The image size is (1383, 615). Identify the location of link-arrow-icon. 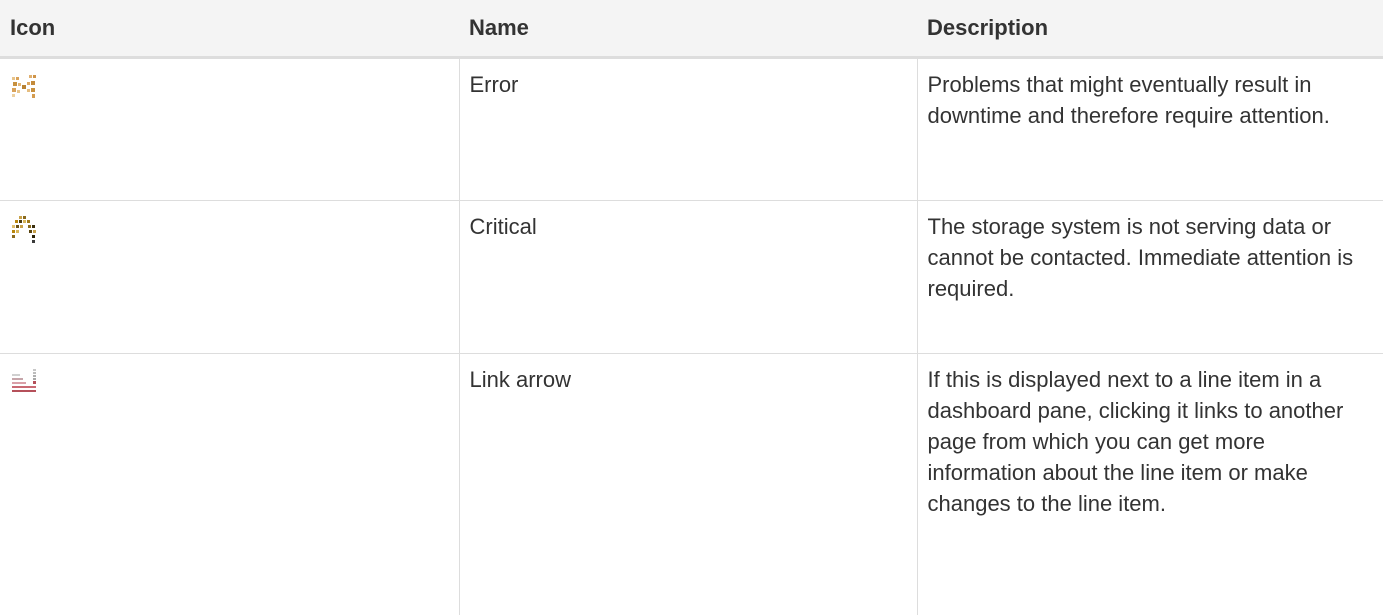
(24, 382).